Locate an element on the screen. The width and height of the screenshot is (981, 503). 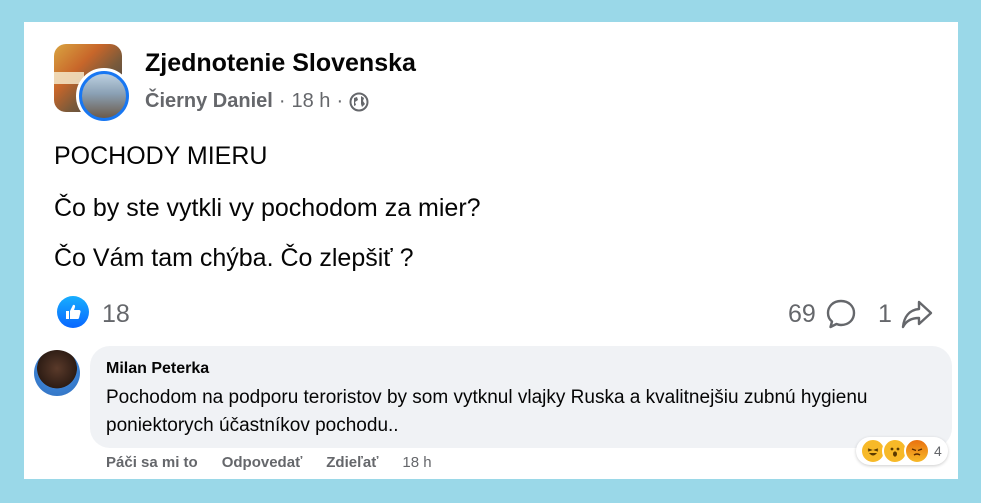
post-avatars is located at coordinates (95, 85).